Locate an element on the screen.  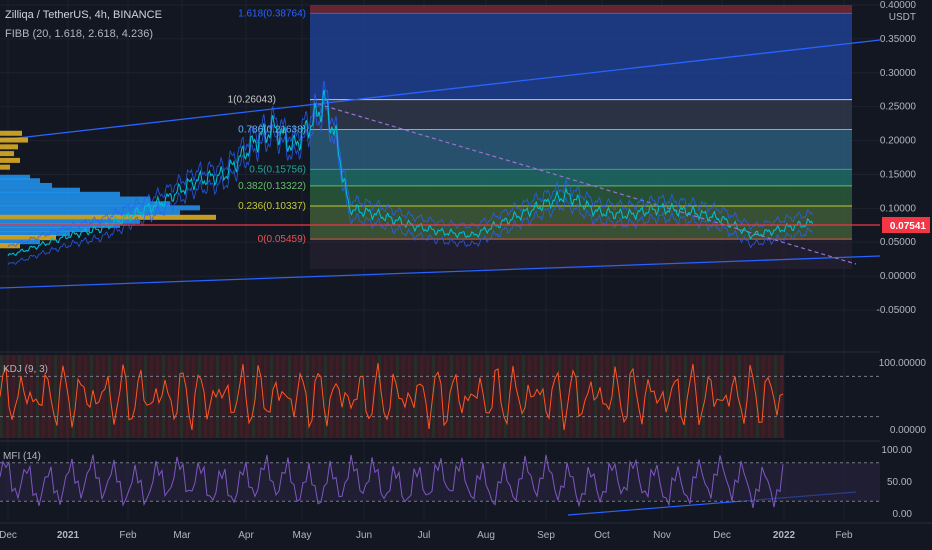
fib-label-6: 0(0.05459) is located at coordinates (282, 239).